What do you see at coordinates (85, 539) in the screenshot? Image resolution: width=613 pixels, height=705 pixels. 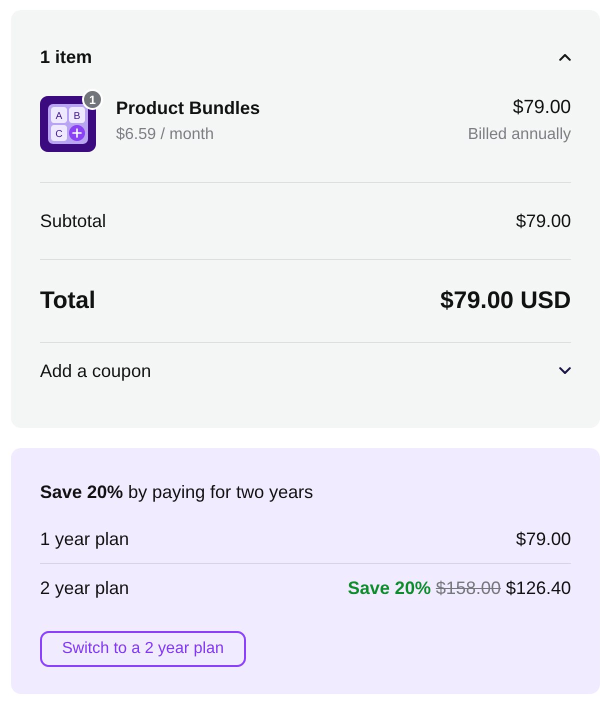 I see `plan-label: 1 year plan` at bounding box center [85, 539].